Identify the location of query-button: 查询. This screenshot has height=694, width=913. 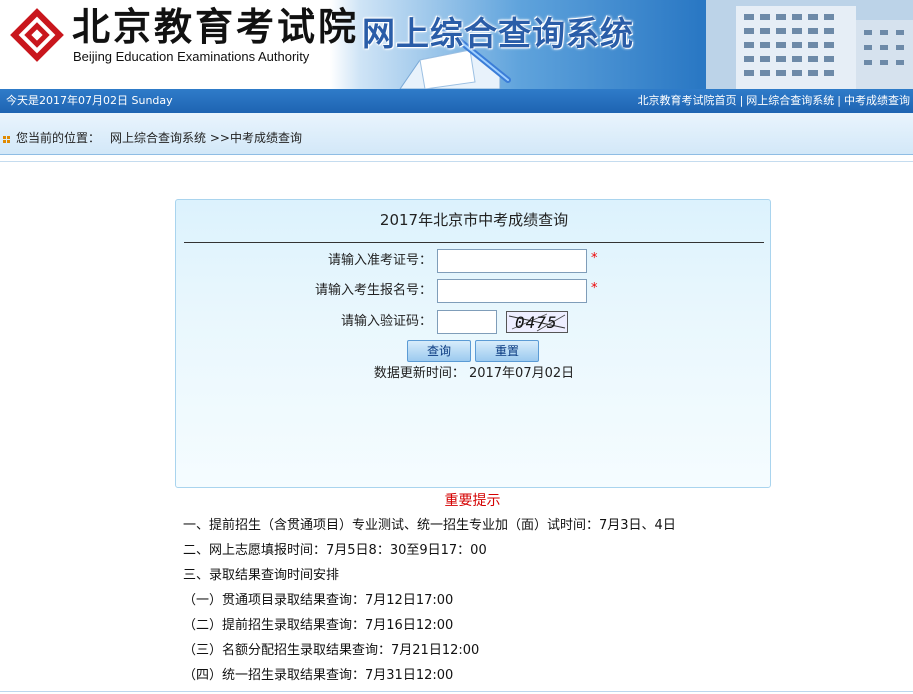
(439, 351).